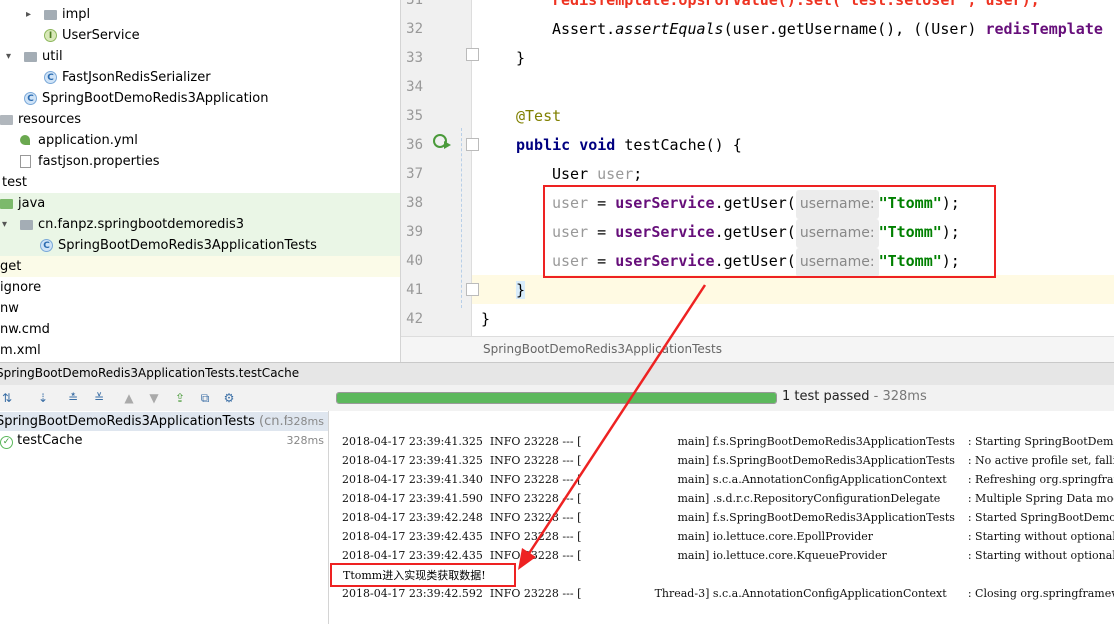  What do you see at coordinates (1040, 517) in the screenshot?
I see `log-message: : Started SpringBootDemoRedis3` at bounding box center [1040, 517].